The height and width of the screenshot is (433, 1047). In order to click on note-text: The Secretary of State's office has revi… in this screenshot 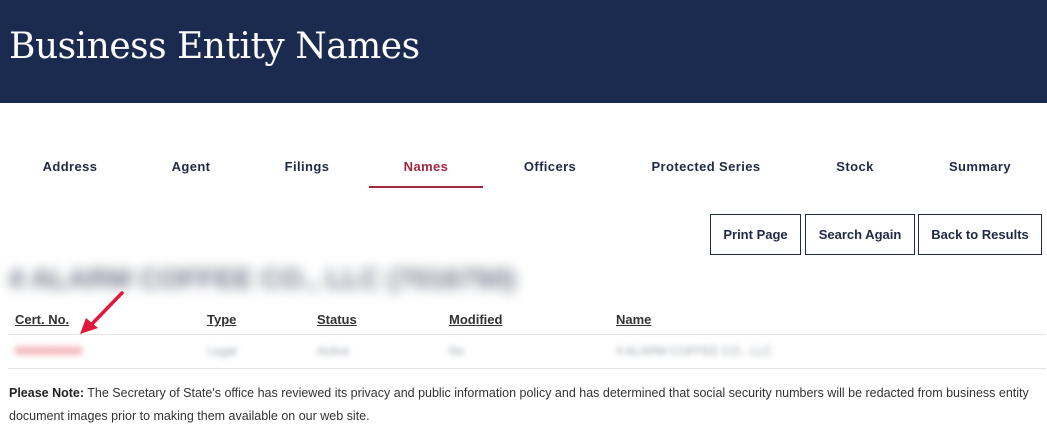, I will do `click(519, 404)`.